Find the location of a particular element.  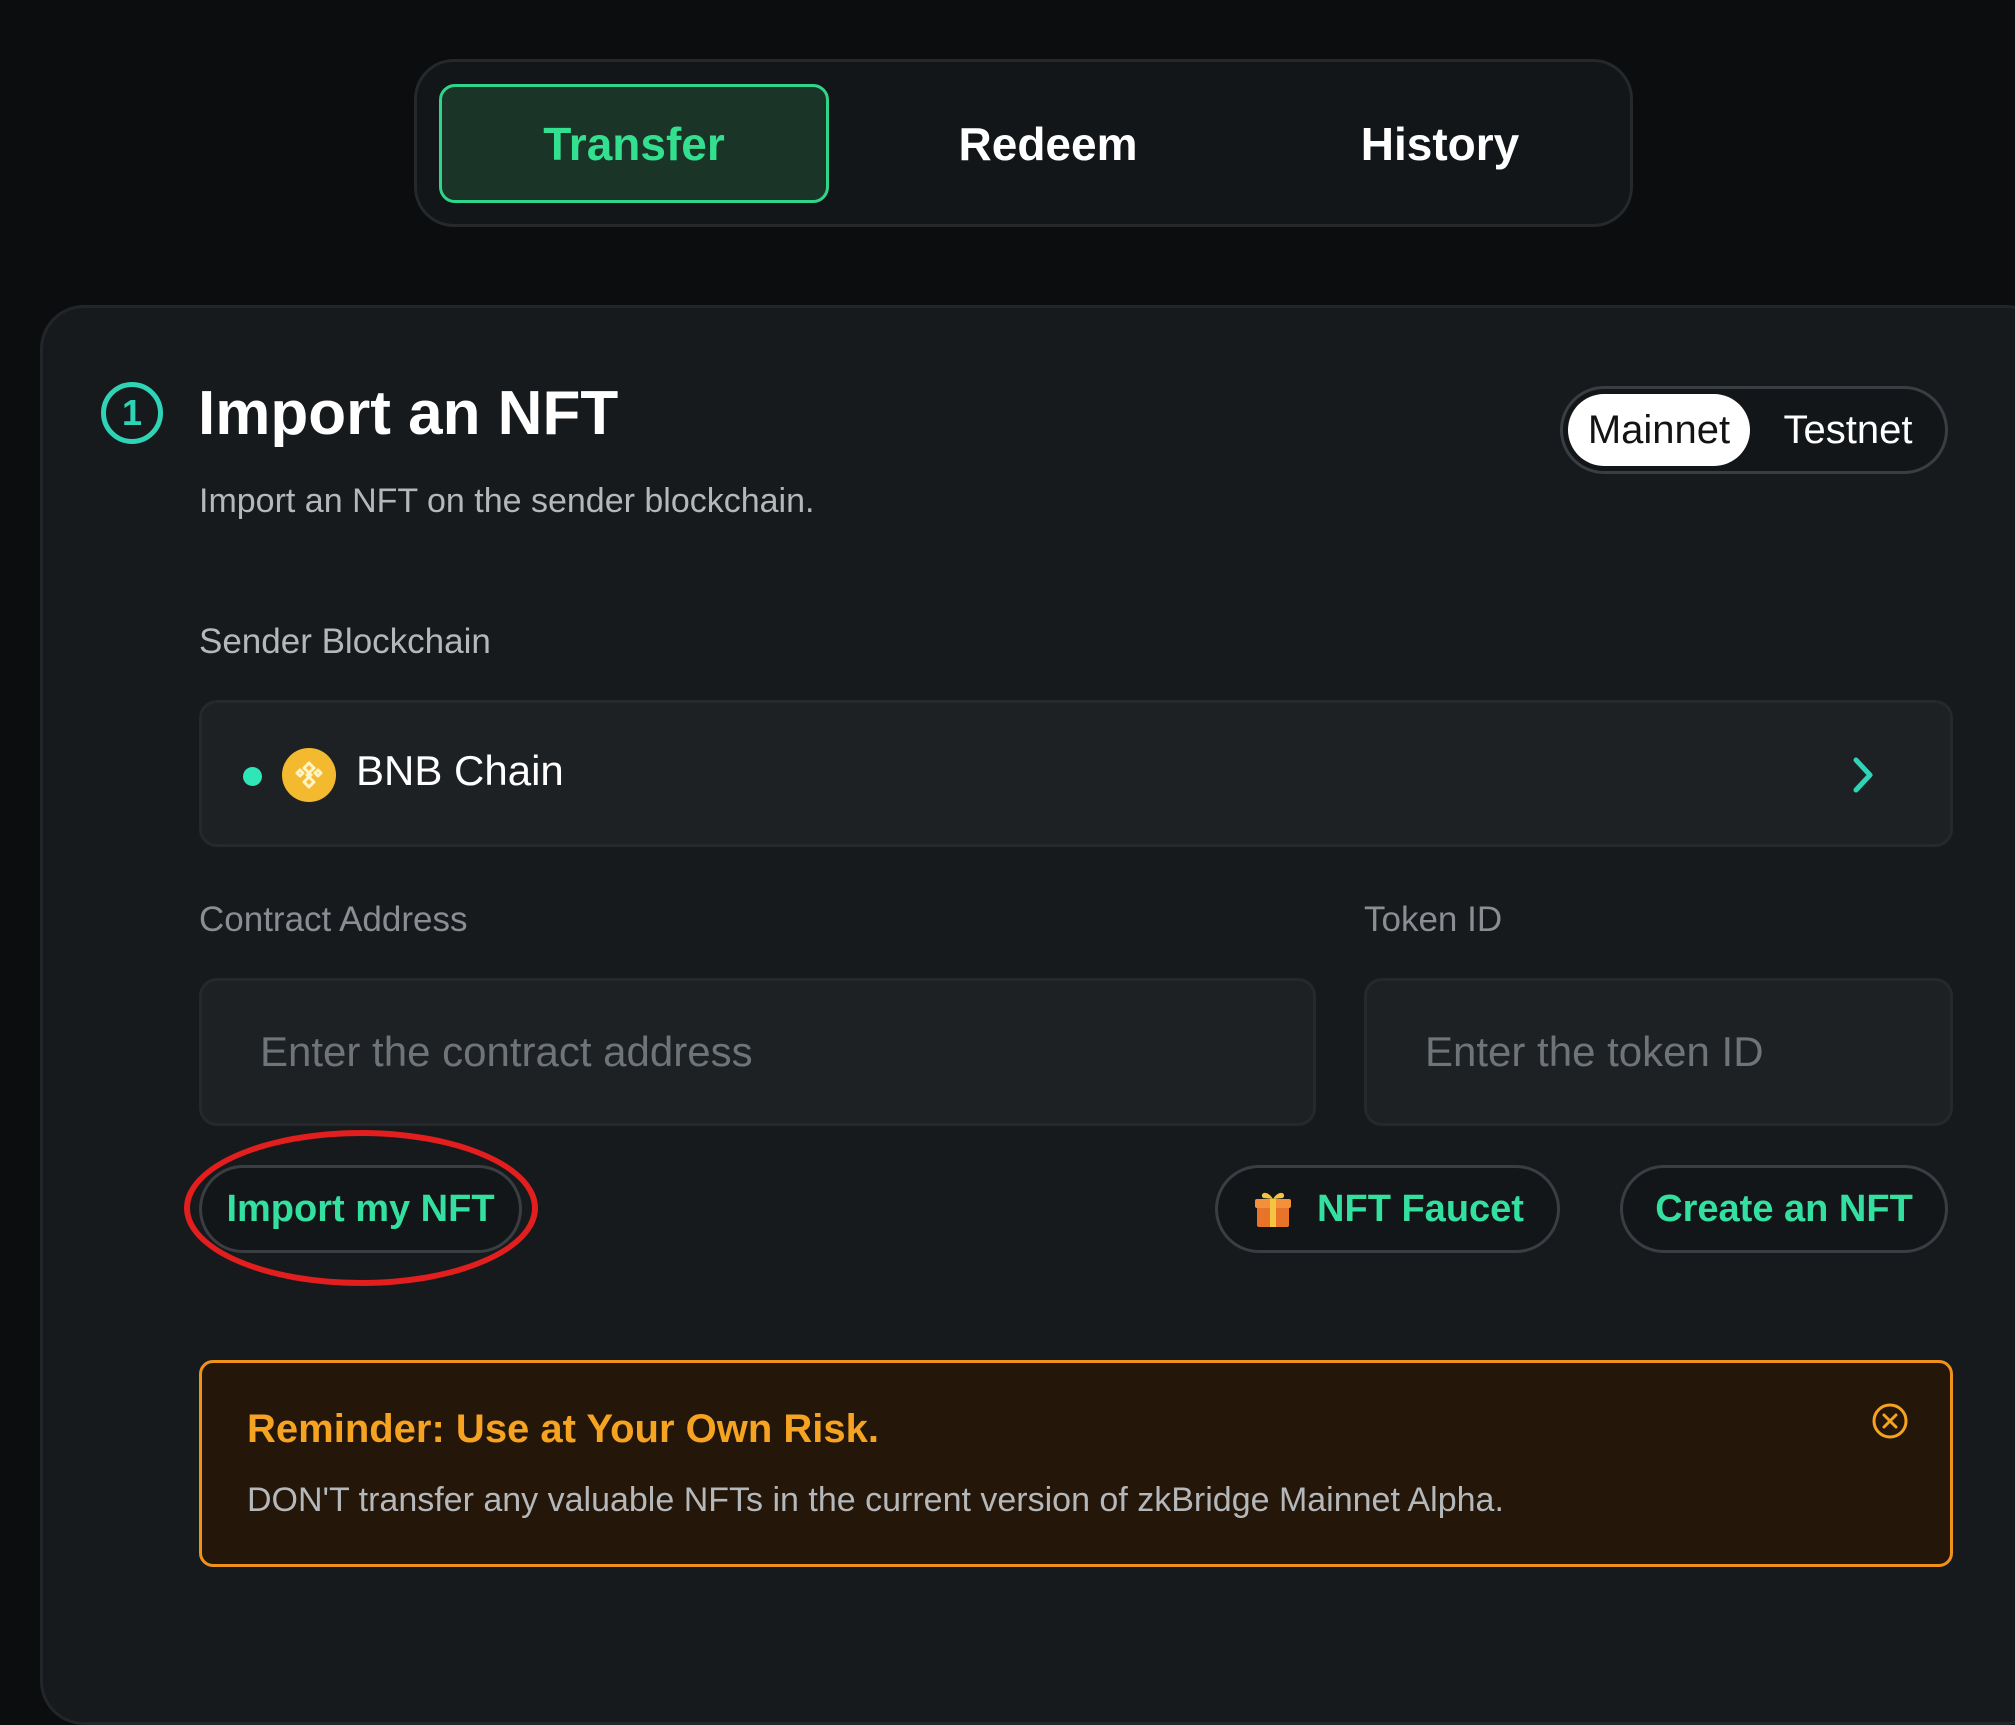

import-my-nft-label: Import my NFT is located at coordinates (360, 1208).